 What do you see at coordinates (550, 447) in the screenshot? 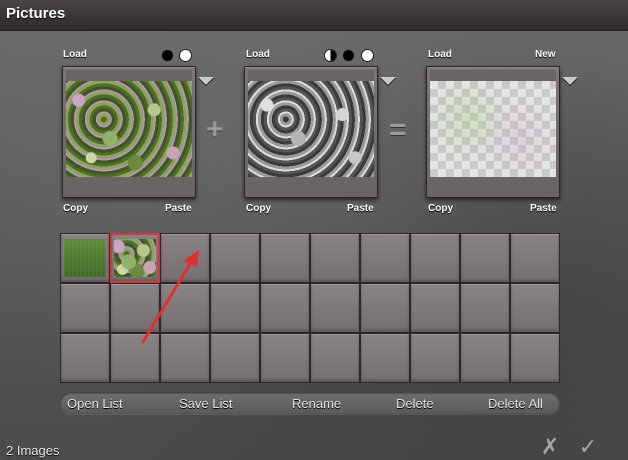
I see `cancel-icon: ✗` at bounding box center [550, 447].